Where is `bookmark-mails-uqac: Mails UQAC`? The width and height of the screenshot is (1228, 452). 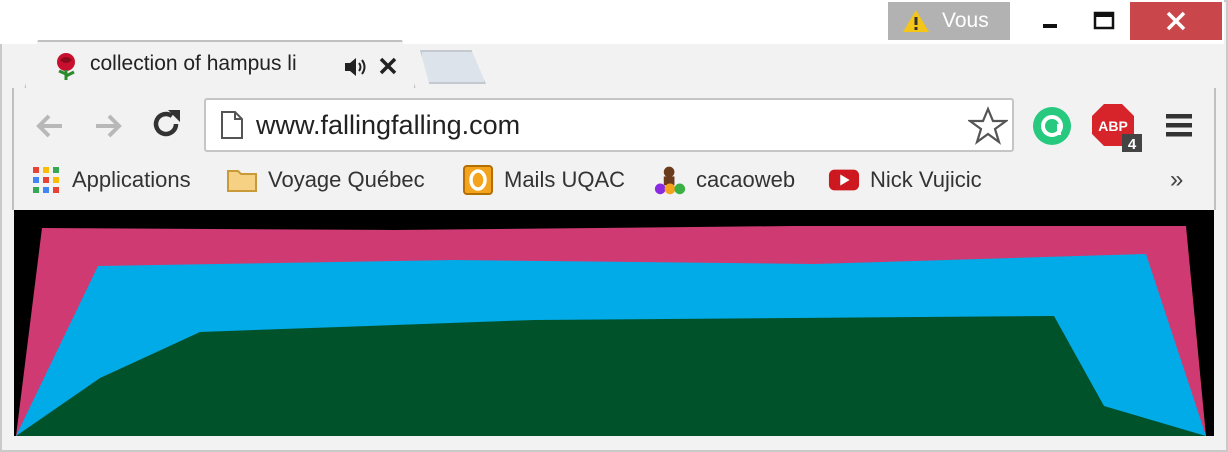
bookmark-mails-uqac: Mails UQAC is located at coordinates (543, 180).